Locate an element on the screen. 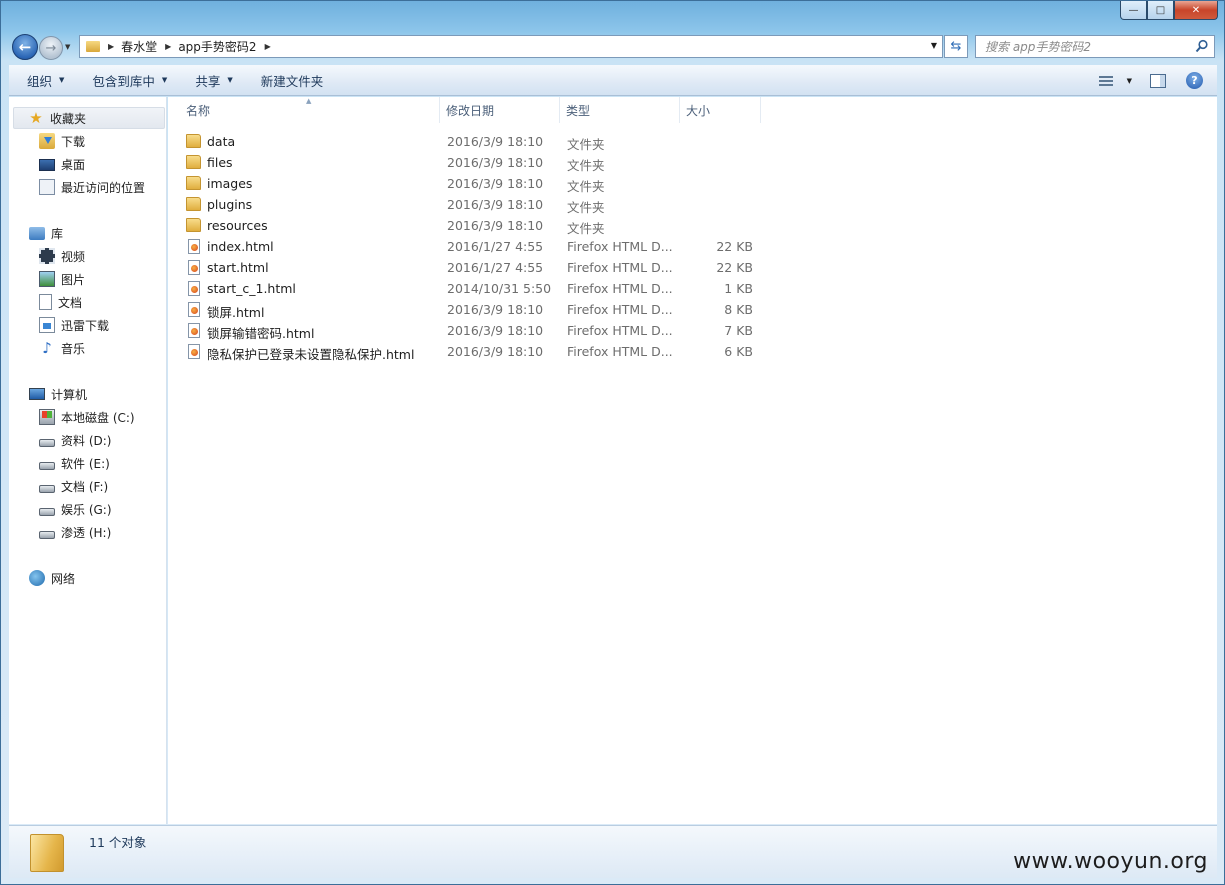 This screenshot has width=1225, height=885. system-drive-icon is located at coordinates (47, 417).